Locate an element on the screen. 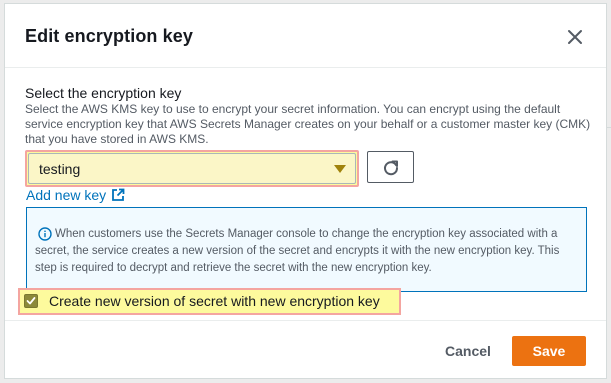  refresh-icon is located at coordinates (391, 168).